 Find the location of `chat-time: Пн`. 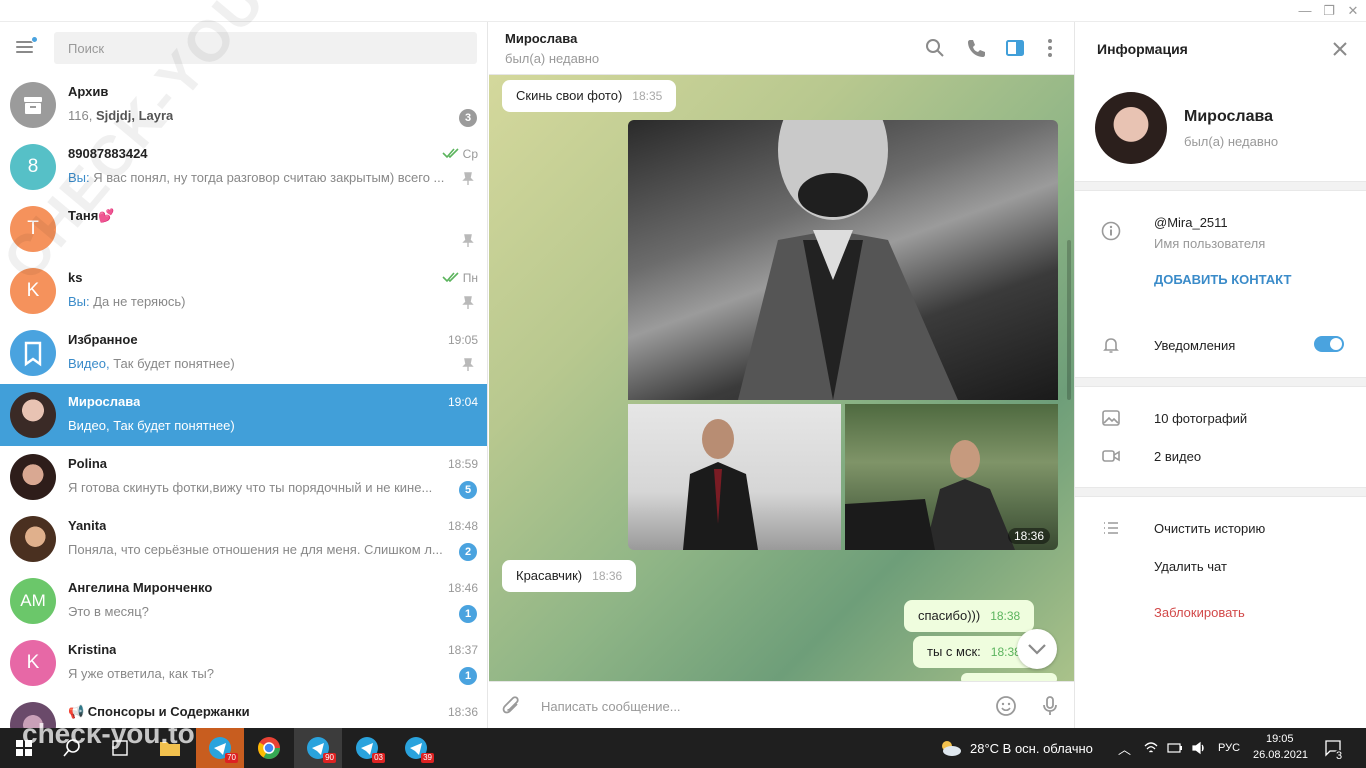

chat-time: Пн is located at coordinates (470, 278).